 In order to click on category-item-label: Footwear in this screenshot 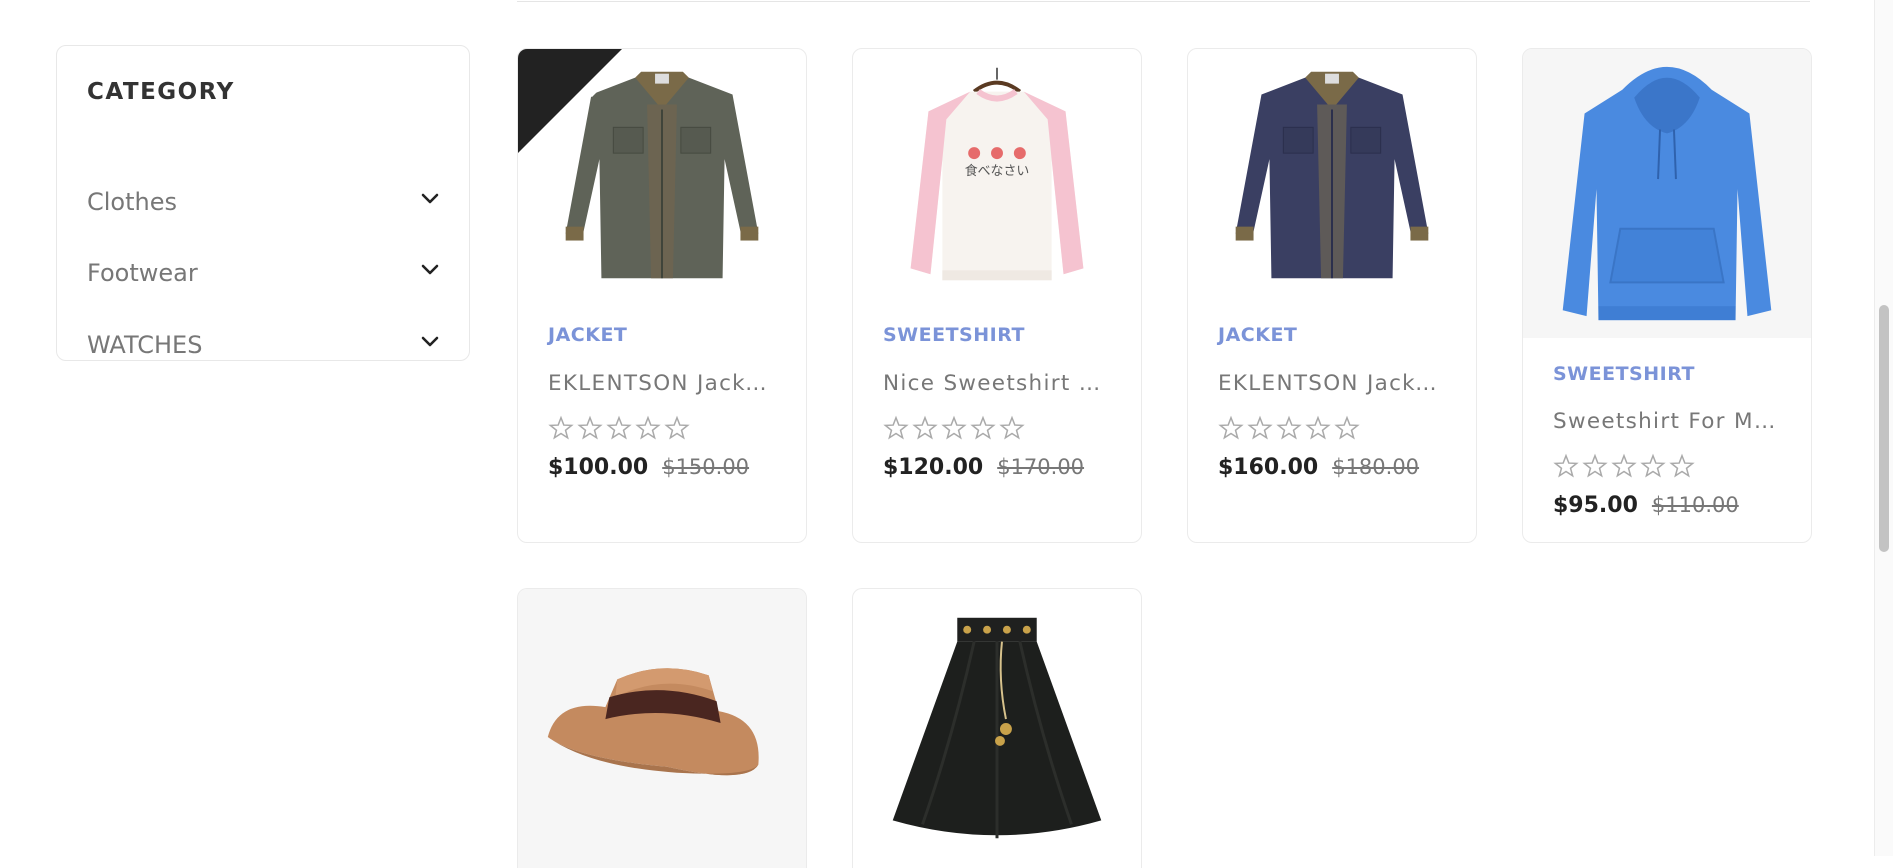, I will do `click(142, 273)`.